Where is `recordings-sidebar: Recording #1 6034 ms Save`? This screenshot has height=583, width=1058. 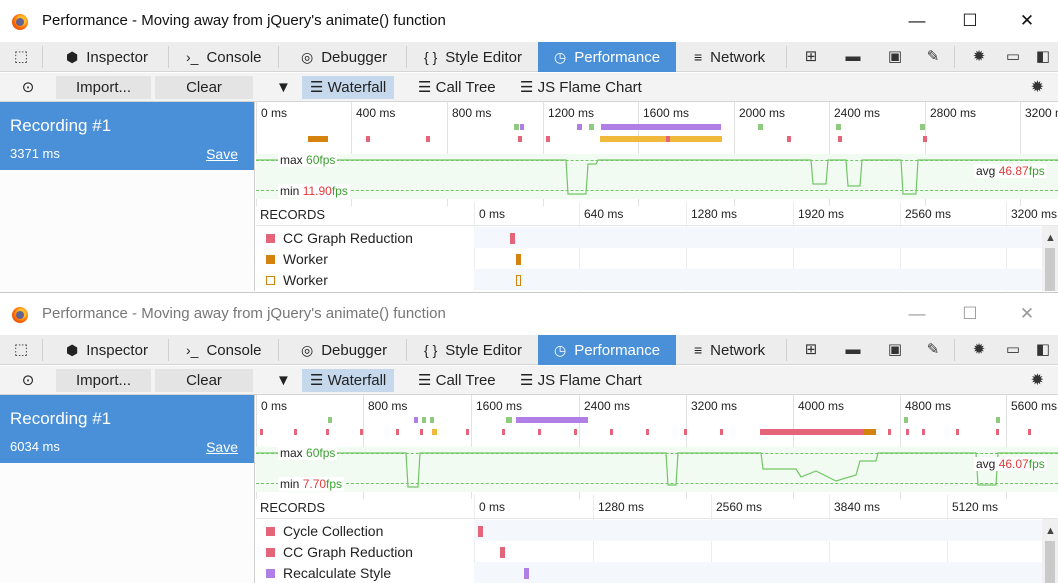
recordings-sidebar: Recording #1 6034 ms Save is located at coordinates (127, 489).